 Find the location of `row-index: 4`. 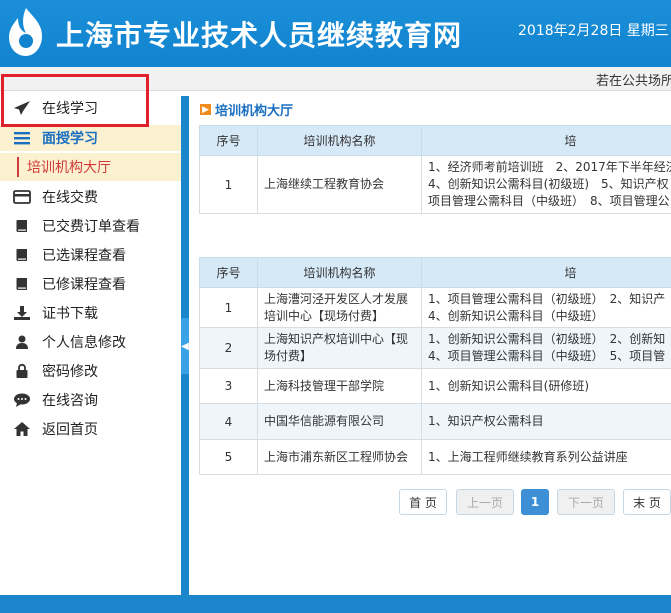

row-index: 4 is located at coordinates (228, 421).